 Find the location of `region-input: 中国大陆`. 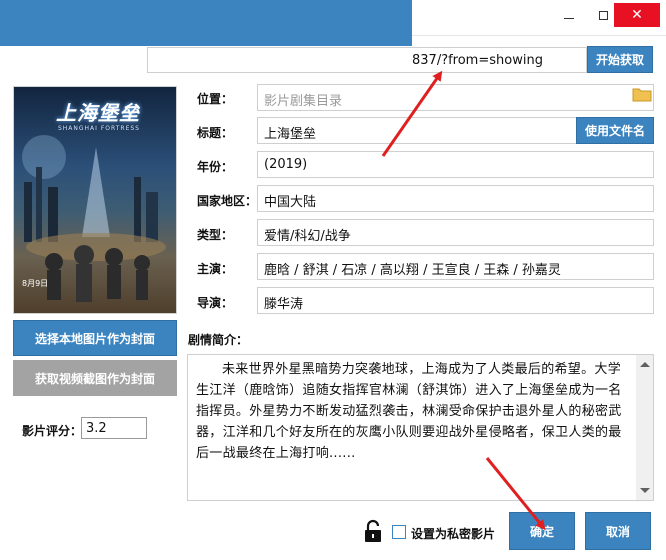

region-input: 中国大陆 is located at coordinates (455, 198).